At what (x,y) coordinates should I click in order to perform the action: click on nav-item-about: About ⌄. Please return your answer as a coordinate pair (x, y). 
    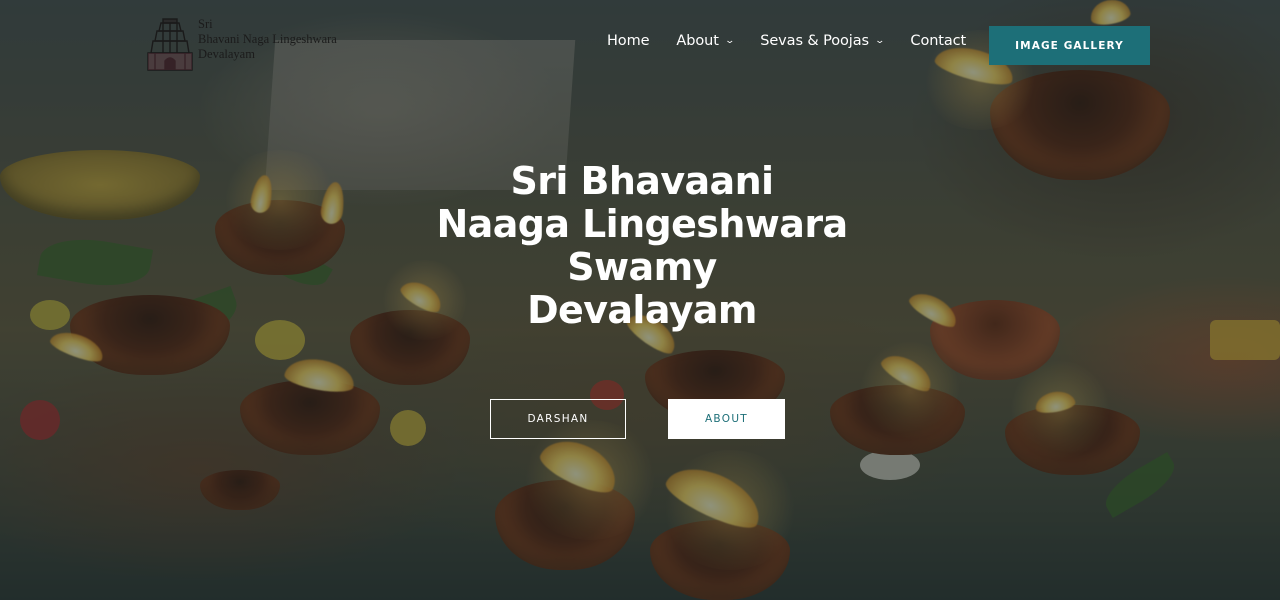
    Looking at the image, I should click on (705, 41).